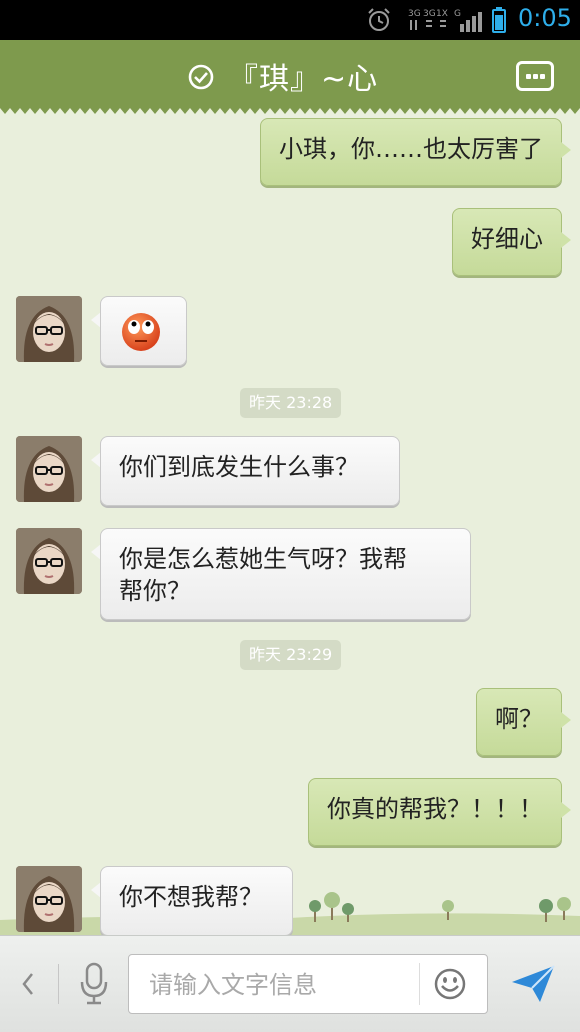  What do you see at coordinates (414, 14) in the screenshot?
I see `network-label-1: 3G` at bounding box center [414, 14].